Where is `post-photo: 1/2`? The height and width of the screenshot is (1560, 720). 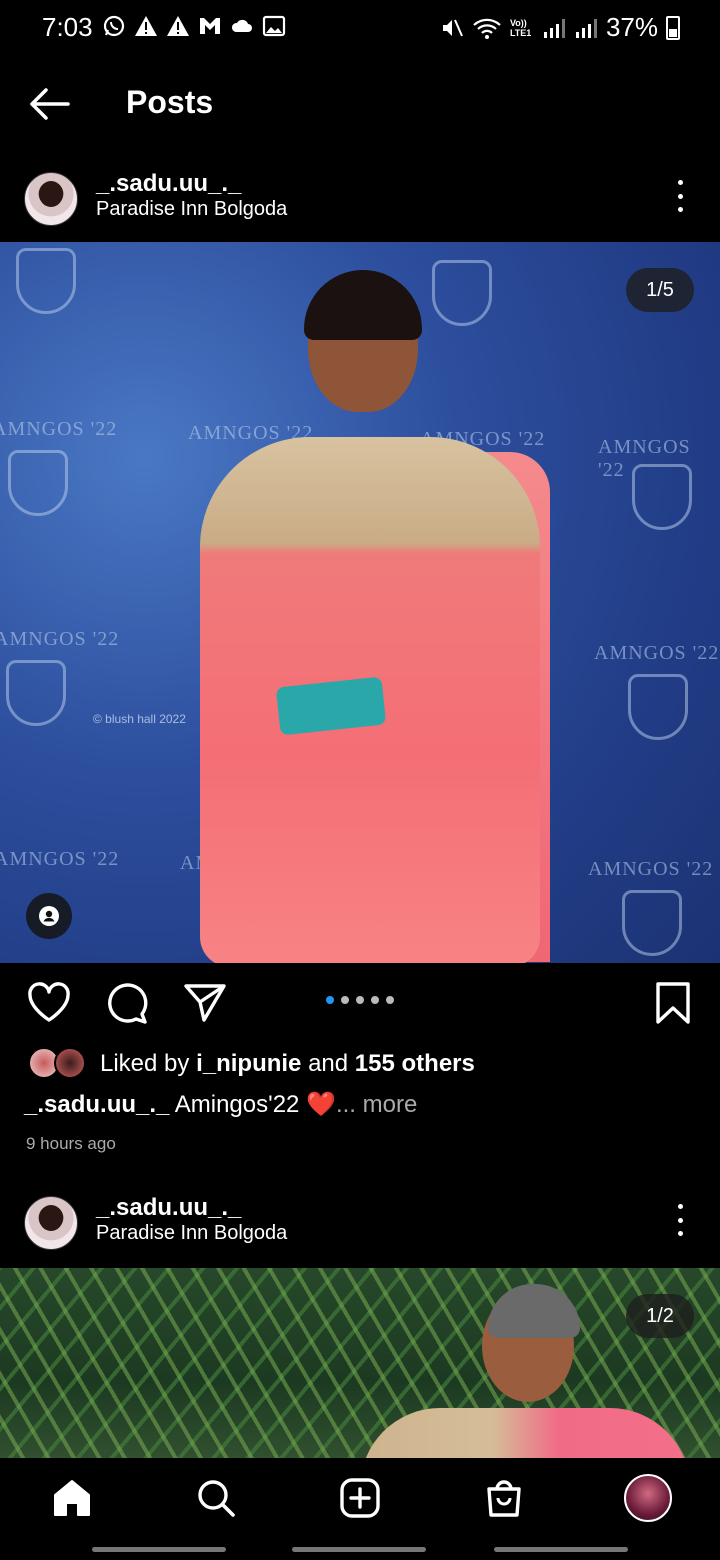
post-photo: 1/2 is located at coordinates (360, 1363).